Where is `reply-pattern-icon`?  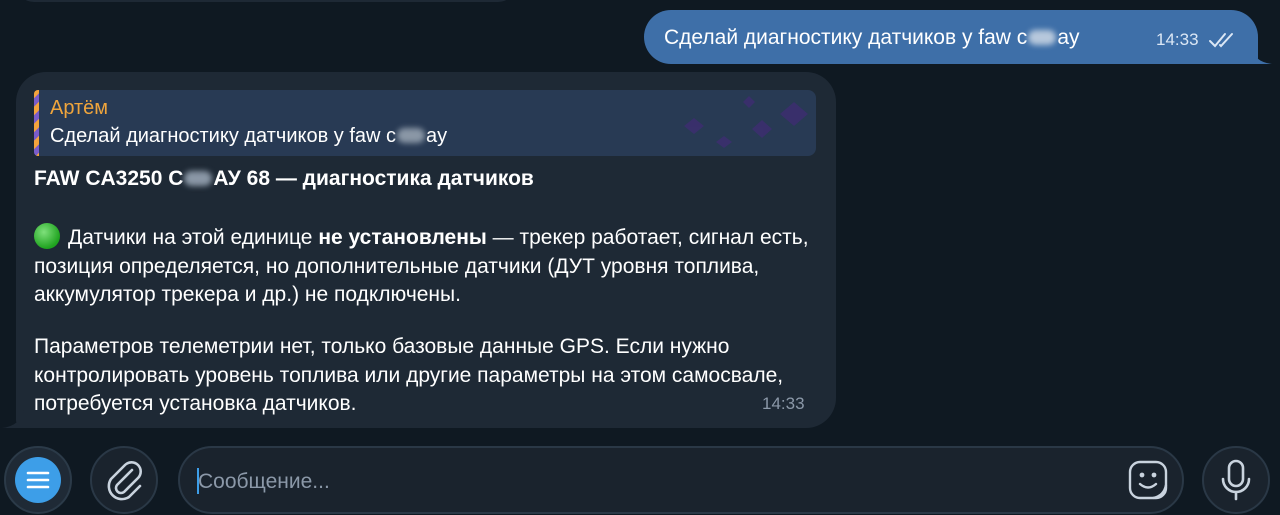
reply-pattern-icon is located at coordinates (746, 122).